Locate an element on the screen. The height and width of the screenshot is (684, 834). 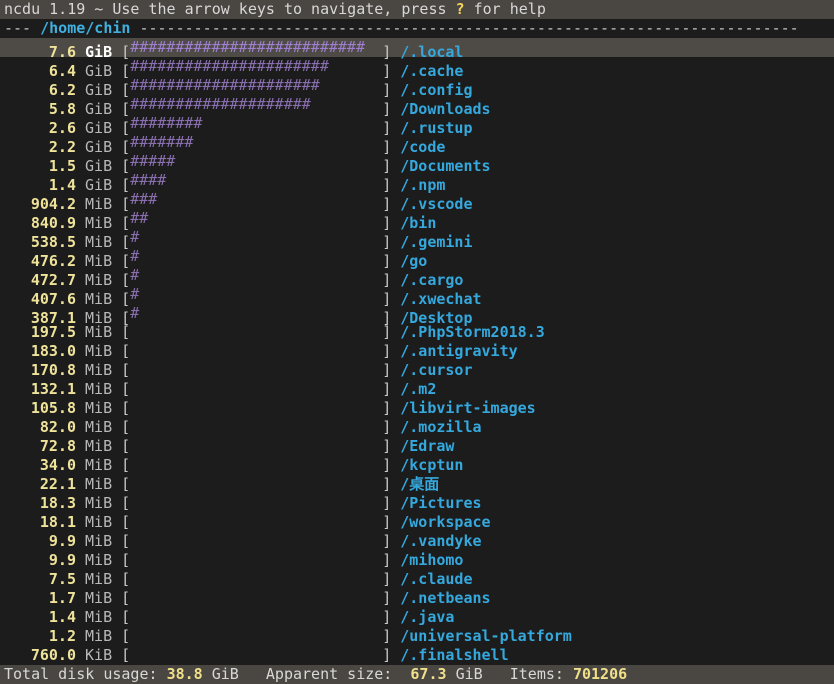
items-value: 701206 is located at coordinates (600, 674).